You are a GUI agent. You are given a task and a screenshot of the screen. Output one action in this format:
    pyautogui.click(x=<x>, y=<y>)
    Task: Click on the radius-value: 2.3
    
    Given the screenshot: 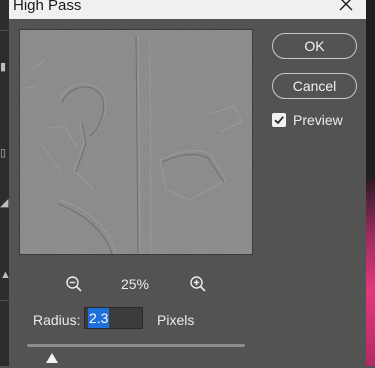 What is the action you would take?
    pyautogui.click(x=99, y=318)
    